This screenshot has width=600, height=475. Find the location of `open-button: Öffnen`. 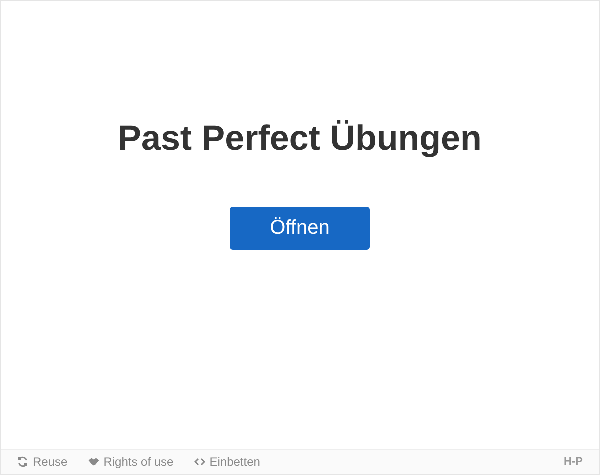

open-button: Öffnen is located at coordinates (300, 228).